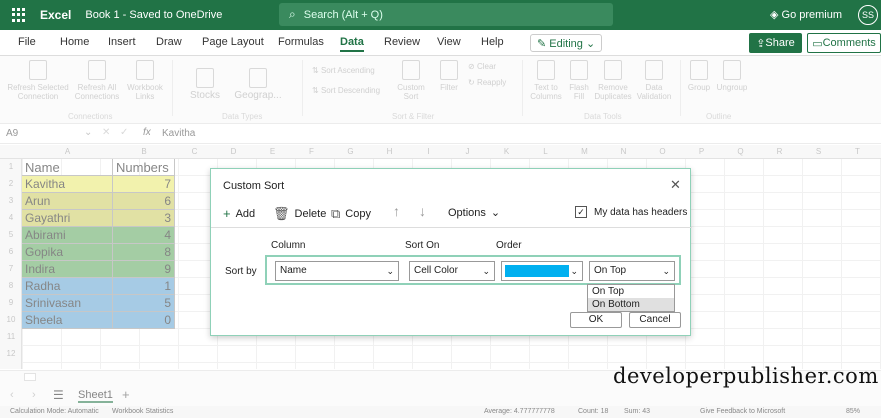  Describe the element at coordinates (292, 14) in the screenshot. I see `search-icon: ⌕` at that location.